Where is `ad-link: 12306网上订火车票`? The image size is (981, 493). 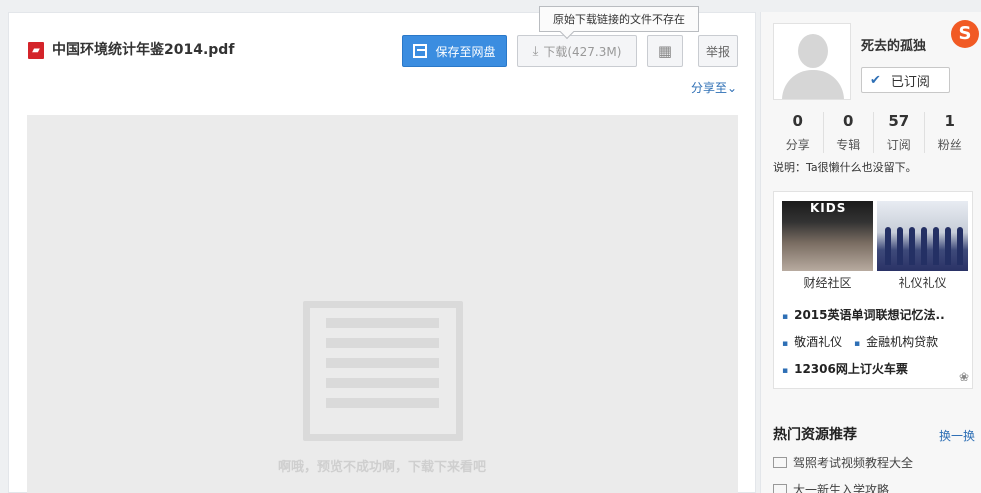
ad-link: 12306网上订火车票 is located at coordinates (845, 368).